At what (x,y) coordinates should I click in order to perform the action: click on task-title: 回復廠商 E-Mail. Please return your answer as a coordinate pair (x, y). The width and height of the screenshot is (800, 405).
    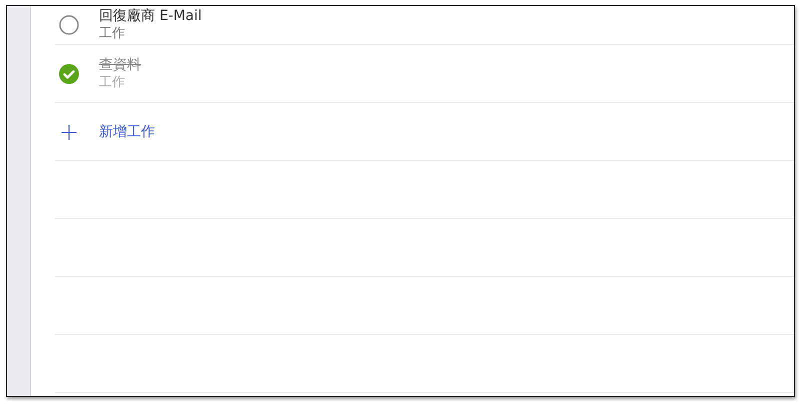
    Looking at the image, I should click on (150, 16).